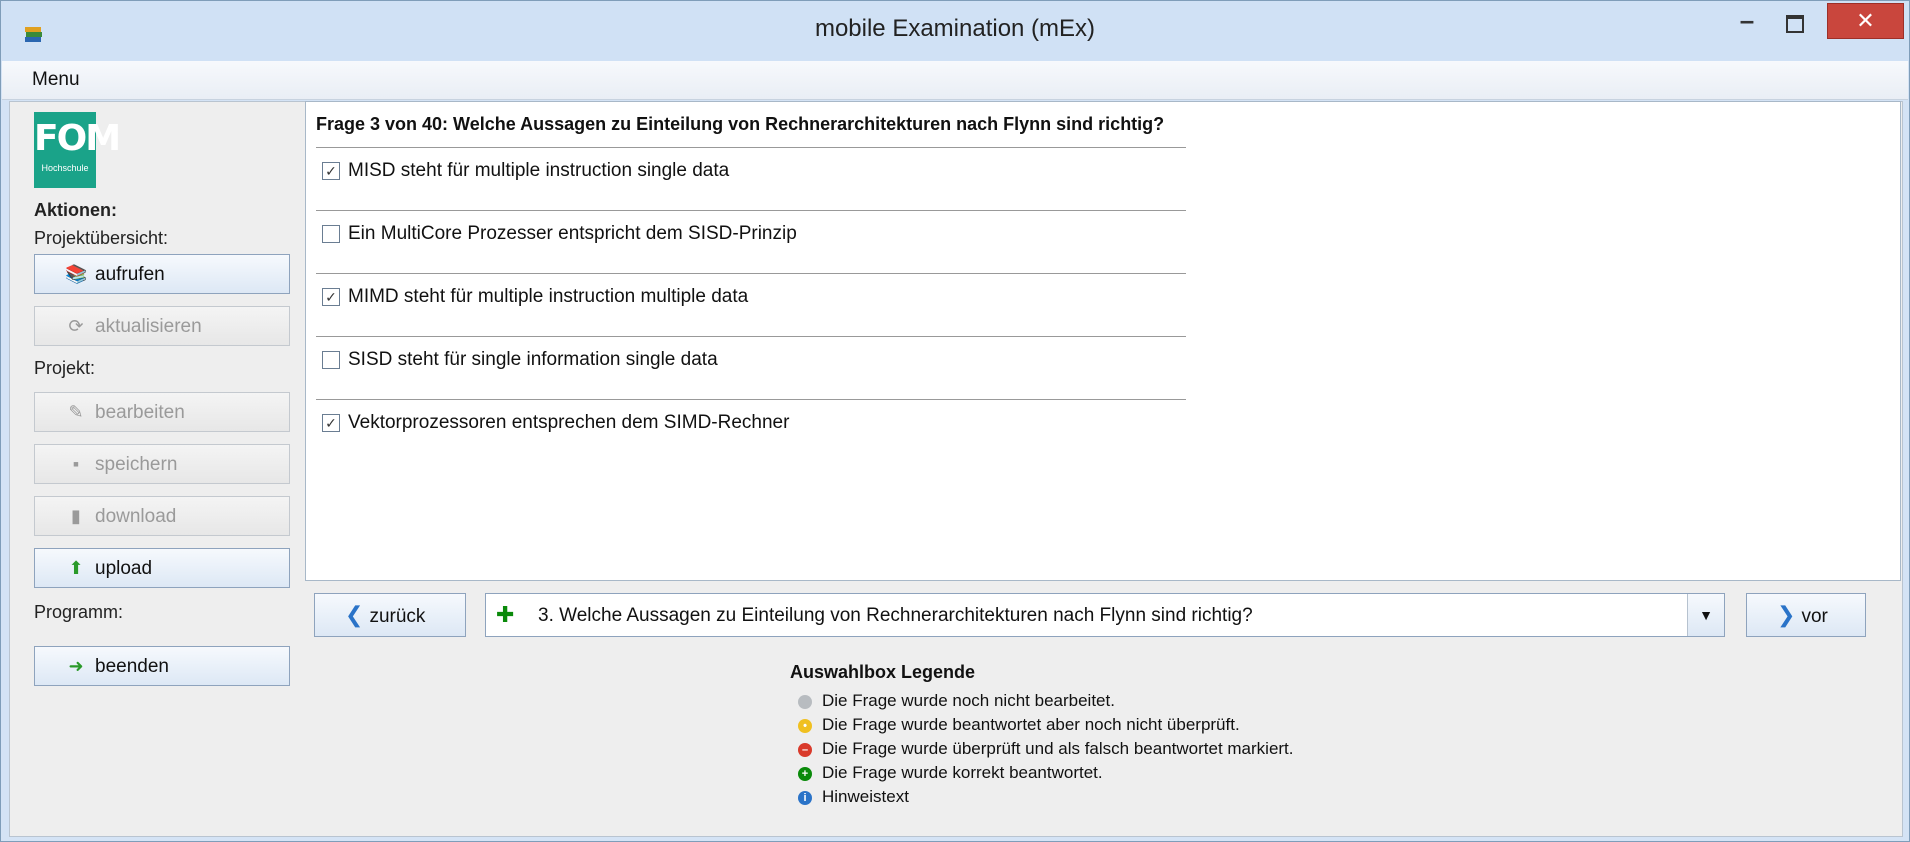 This screenshot has height=842, width=1910. What do you see at coordinates (65, 168) in the screenshot?
I see `logo-subtext: Hochschule` at bounding box center [65, 168].